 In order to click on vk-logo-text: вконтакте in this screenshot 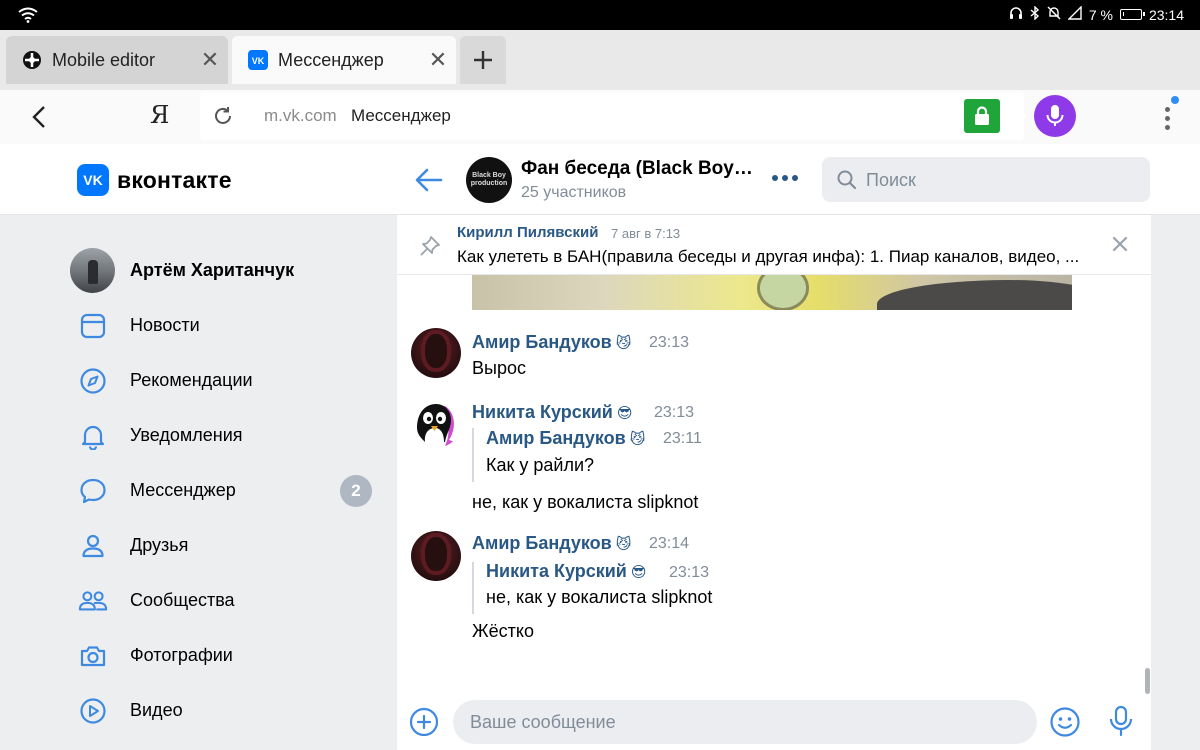, I will do `click(174, 179)`.